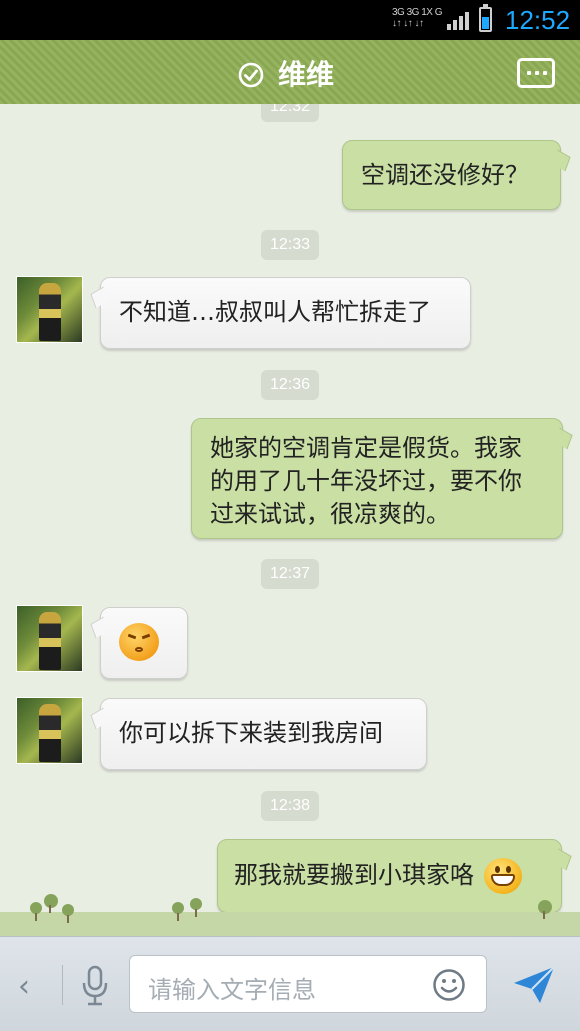 The image size is (580, 1031). Describe the element at coordinates (251, 75) in the screenshot. I see `check-circle-icon` at that location.